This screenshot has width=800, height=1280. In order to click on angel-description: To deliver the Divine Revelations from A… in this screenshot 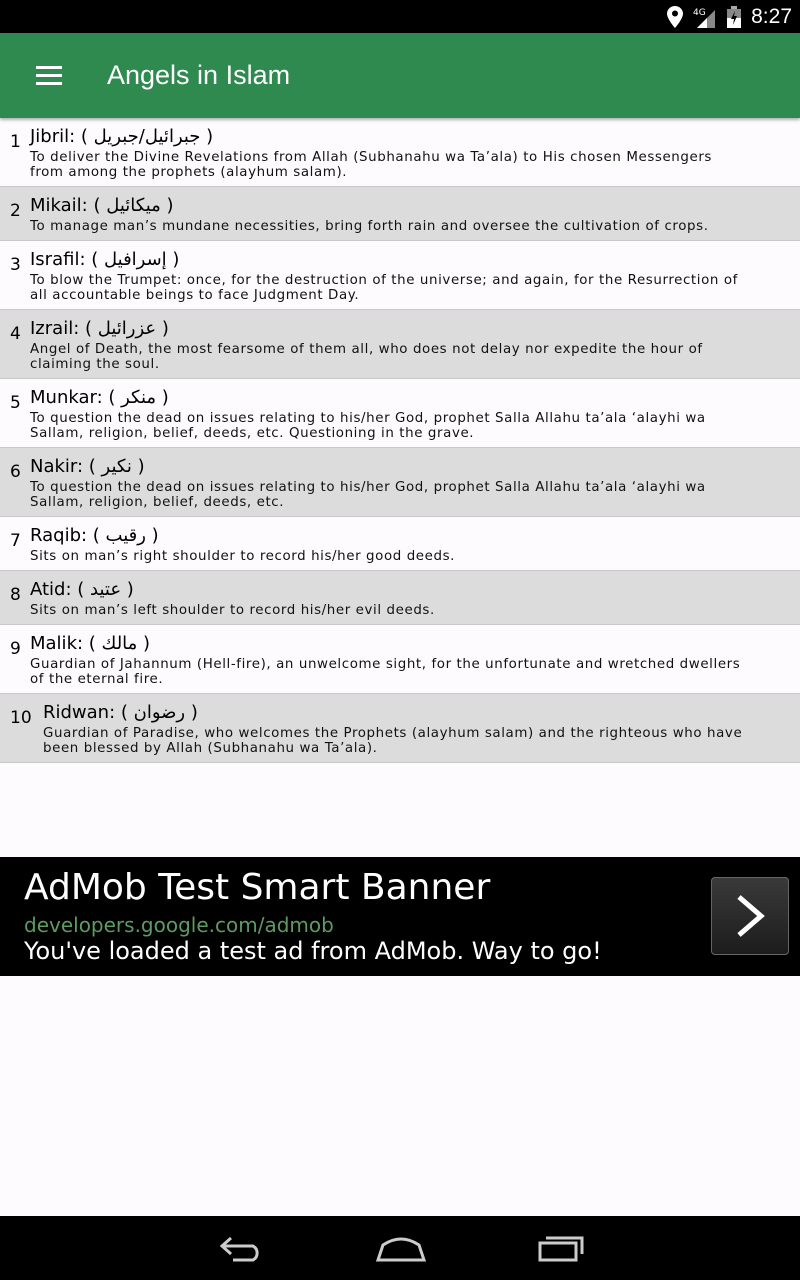, I will do `click(371, 165)`.